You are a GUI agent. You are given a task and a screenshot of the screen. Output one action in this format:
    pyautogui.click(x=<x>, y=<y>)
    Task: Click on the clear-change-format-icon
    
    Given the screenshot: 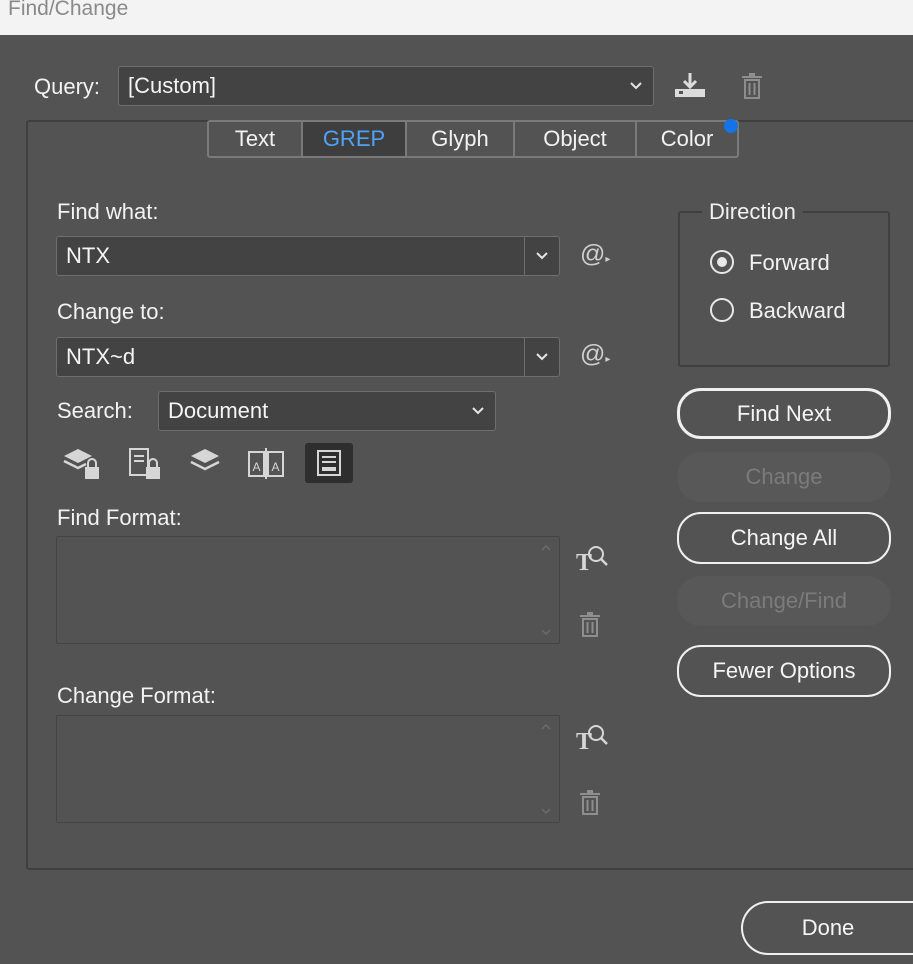 What is the action you would take?
    pyautogui.click(x=590, y=803)
    